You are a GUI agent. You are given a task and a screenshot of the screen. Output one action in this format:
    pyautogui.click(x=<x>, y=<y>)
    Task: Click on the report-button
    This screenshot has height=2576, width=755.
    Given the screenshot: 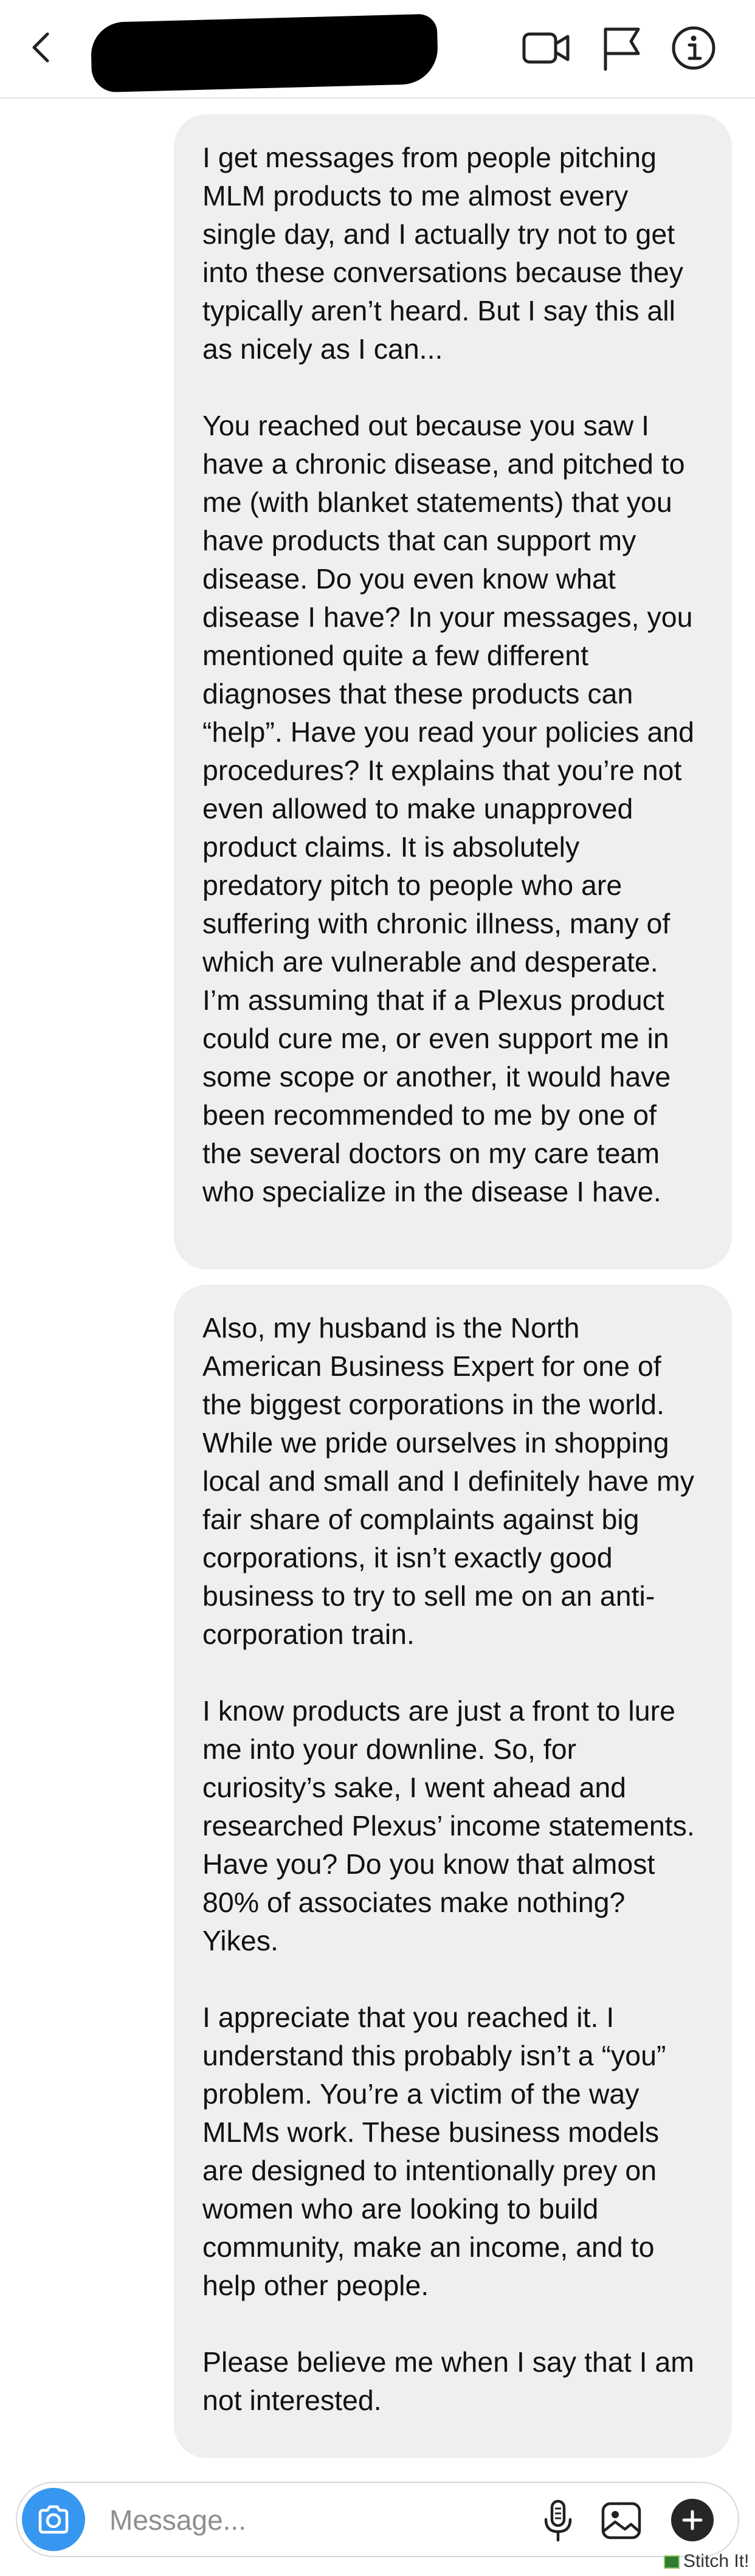 What is the action you would take?
    pyautogui.click(x=622, y=48)
    